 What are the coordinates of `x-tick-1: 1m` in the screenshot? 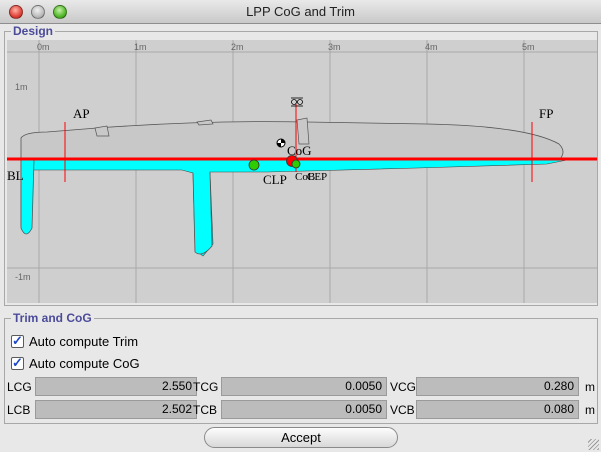 It's located at (140, 47).